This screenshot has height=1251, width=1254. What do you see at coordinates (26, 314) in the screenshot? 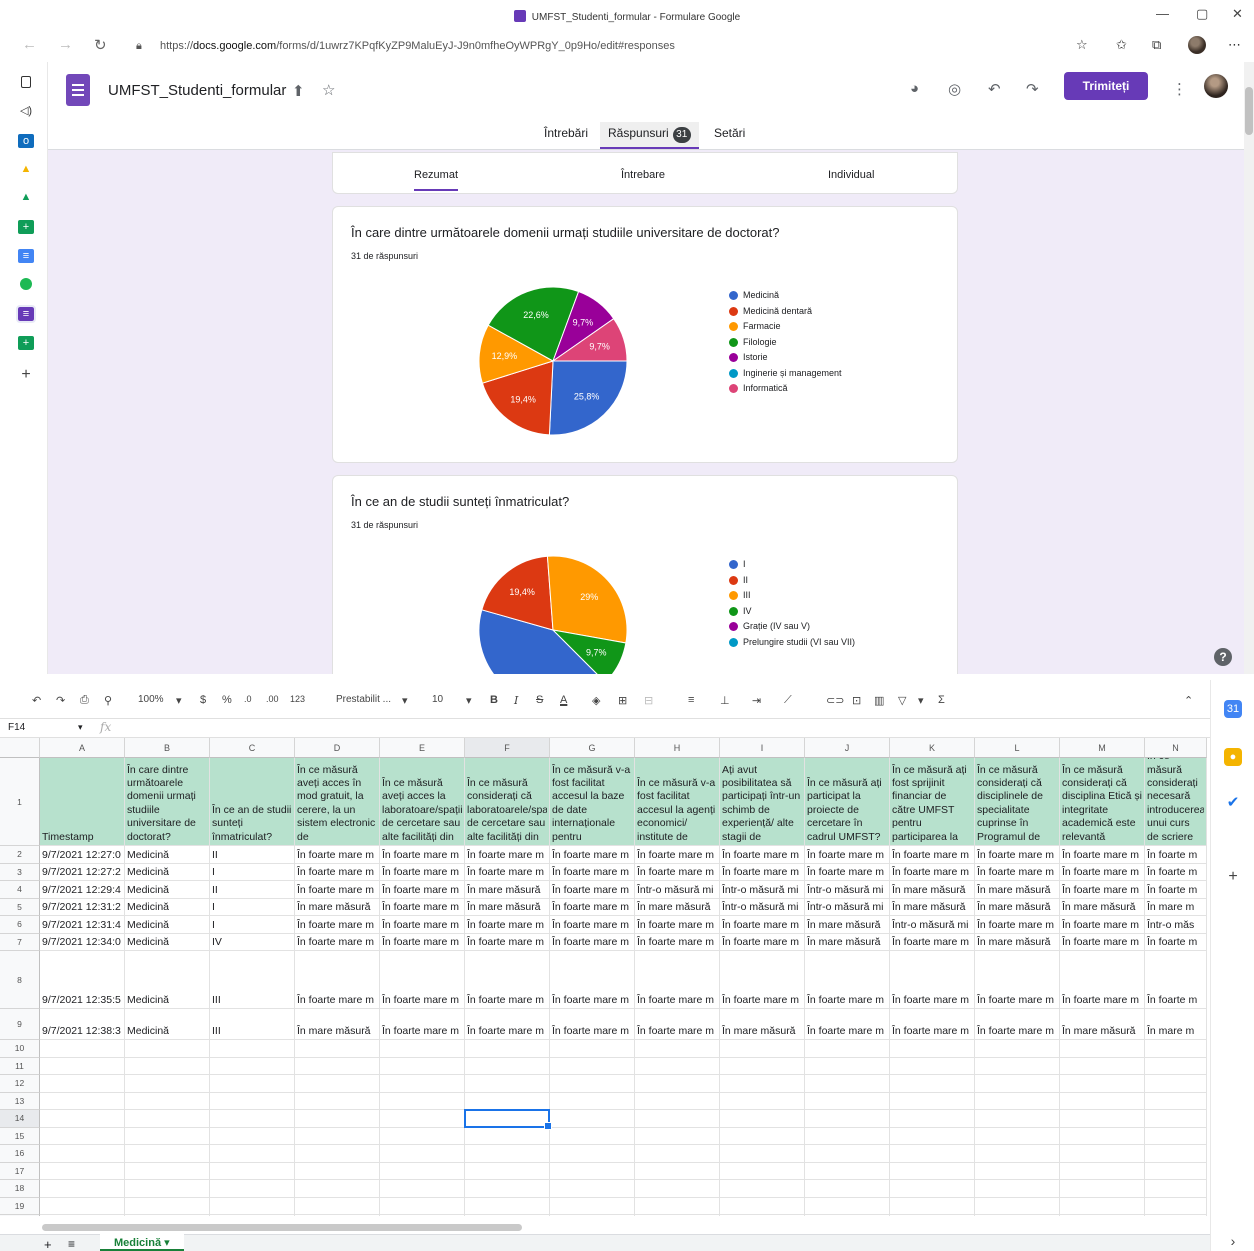
I see `forms-icon: ≡` at bounding box center [26, 314].